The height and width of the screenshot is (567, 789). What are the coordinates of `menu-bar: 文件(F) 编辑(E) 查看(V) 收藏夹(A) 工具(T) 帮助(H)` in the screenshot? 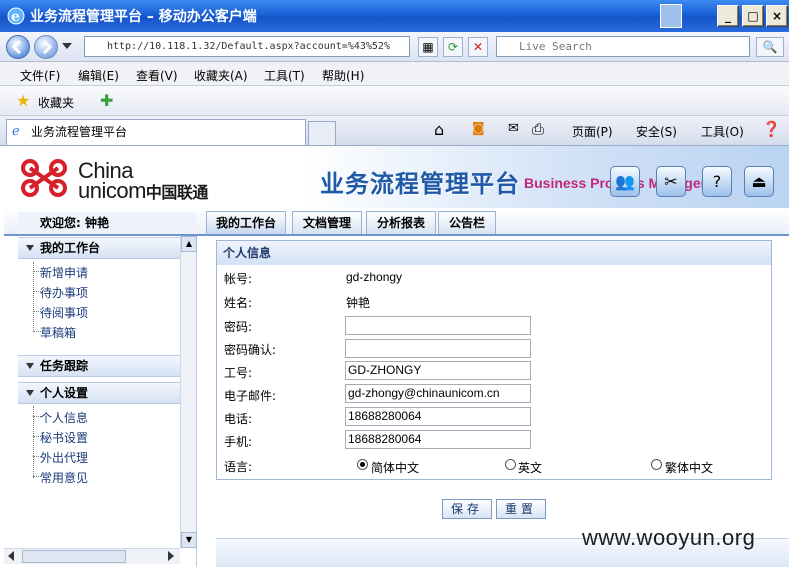 It's located at (394, 74).